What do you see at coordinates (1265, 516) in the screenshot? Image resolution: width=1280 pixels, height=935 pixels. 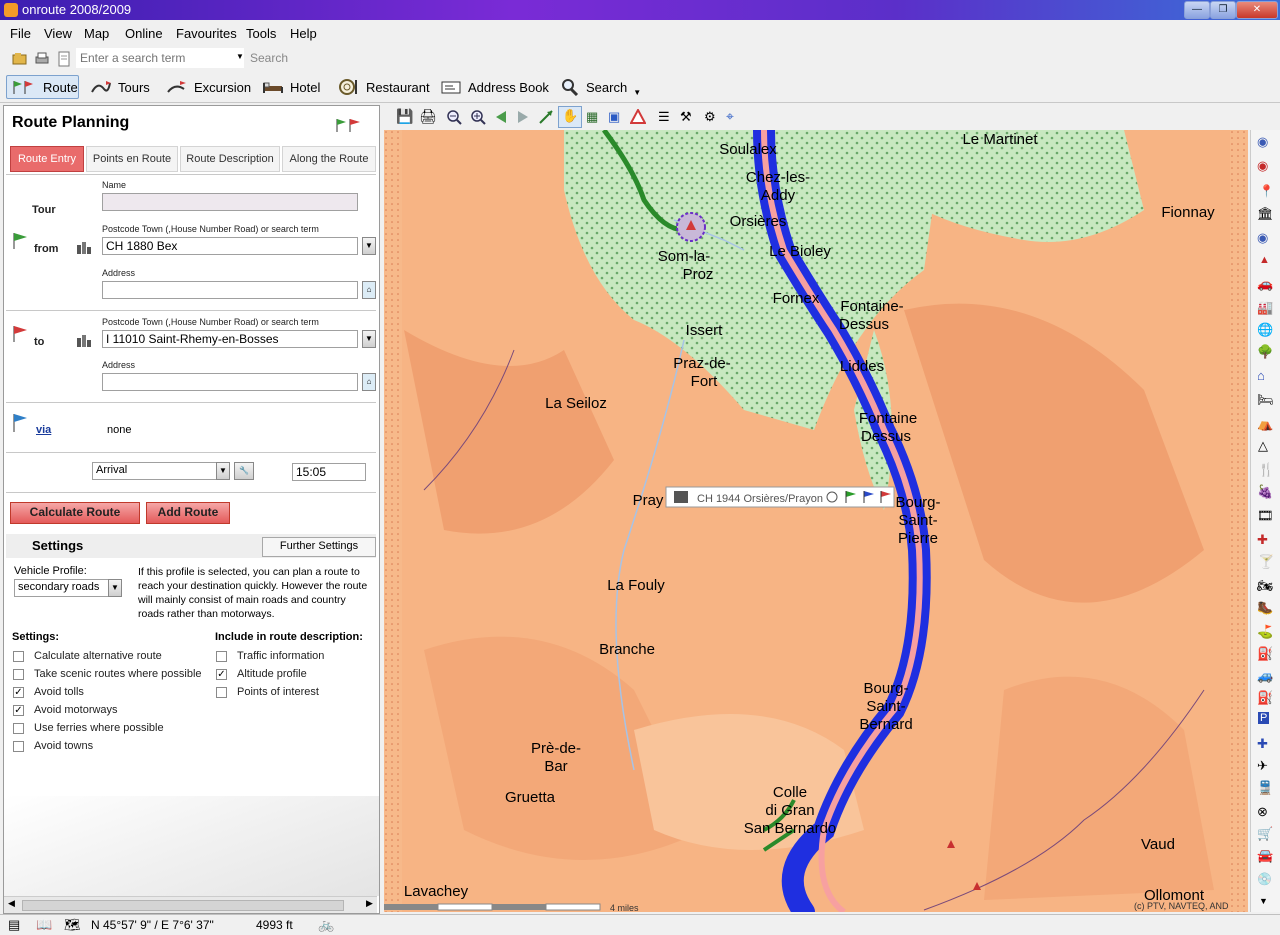 I see `cinema-icon: 🎞` at bounding box center [1265, 516].